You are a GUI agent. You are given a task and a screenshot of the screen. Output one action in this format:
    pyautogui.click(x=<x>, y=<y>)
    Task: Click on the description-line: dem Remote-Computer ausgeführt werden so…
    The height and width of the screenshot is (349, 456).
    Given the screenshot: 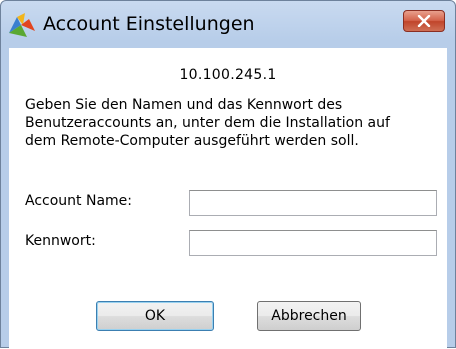 What is the action you would take?
    pyautogui.click(x=192, y=141)
    